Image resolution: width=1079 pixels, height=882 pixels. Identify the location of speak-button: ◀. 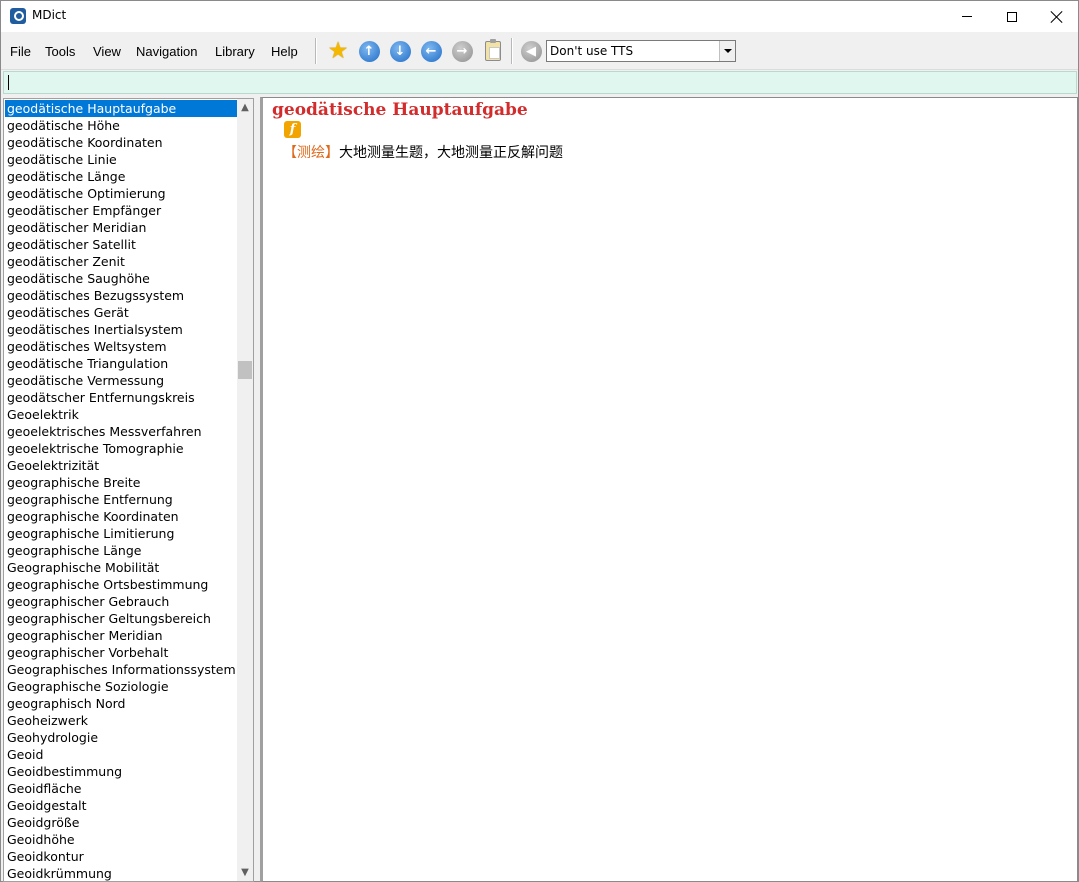
(531, 51).